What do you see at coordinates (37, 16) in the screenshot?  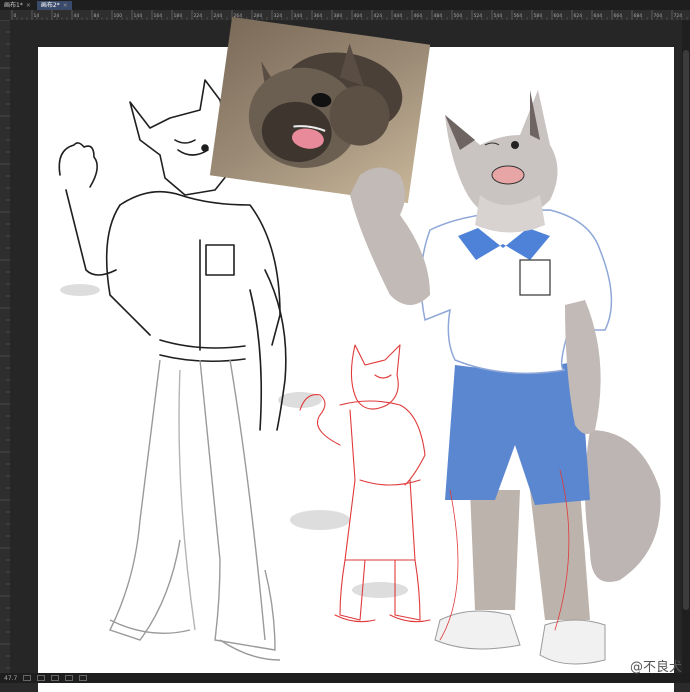 I see `ruler-tick-label: 14` at bounding box center [37, 16].